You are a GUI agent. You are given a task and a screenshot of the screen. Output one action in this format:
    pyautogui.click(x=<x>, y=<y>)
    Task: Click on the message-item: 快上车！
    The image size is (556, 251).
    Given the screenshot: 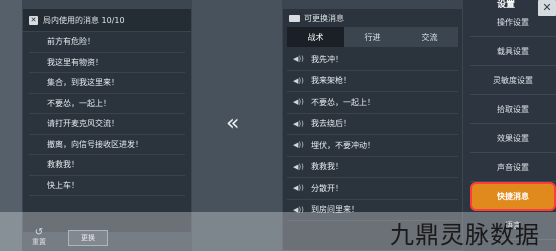 What is the action you would take?
    pyautogui.click(x=107, y=186)
    